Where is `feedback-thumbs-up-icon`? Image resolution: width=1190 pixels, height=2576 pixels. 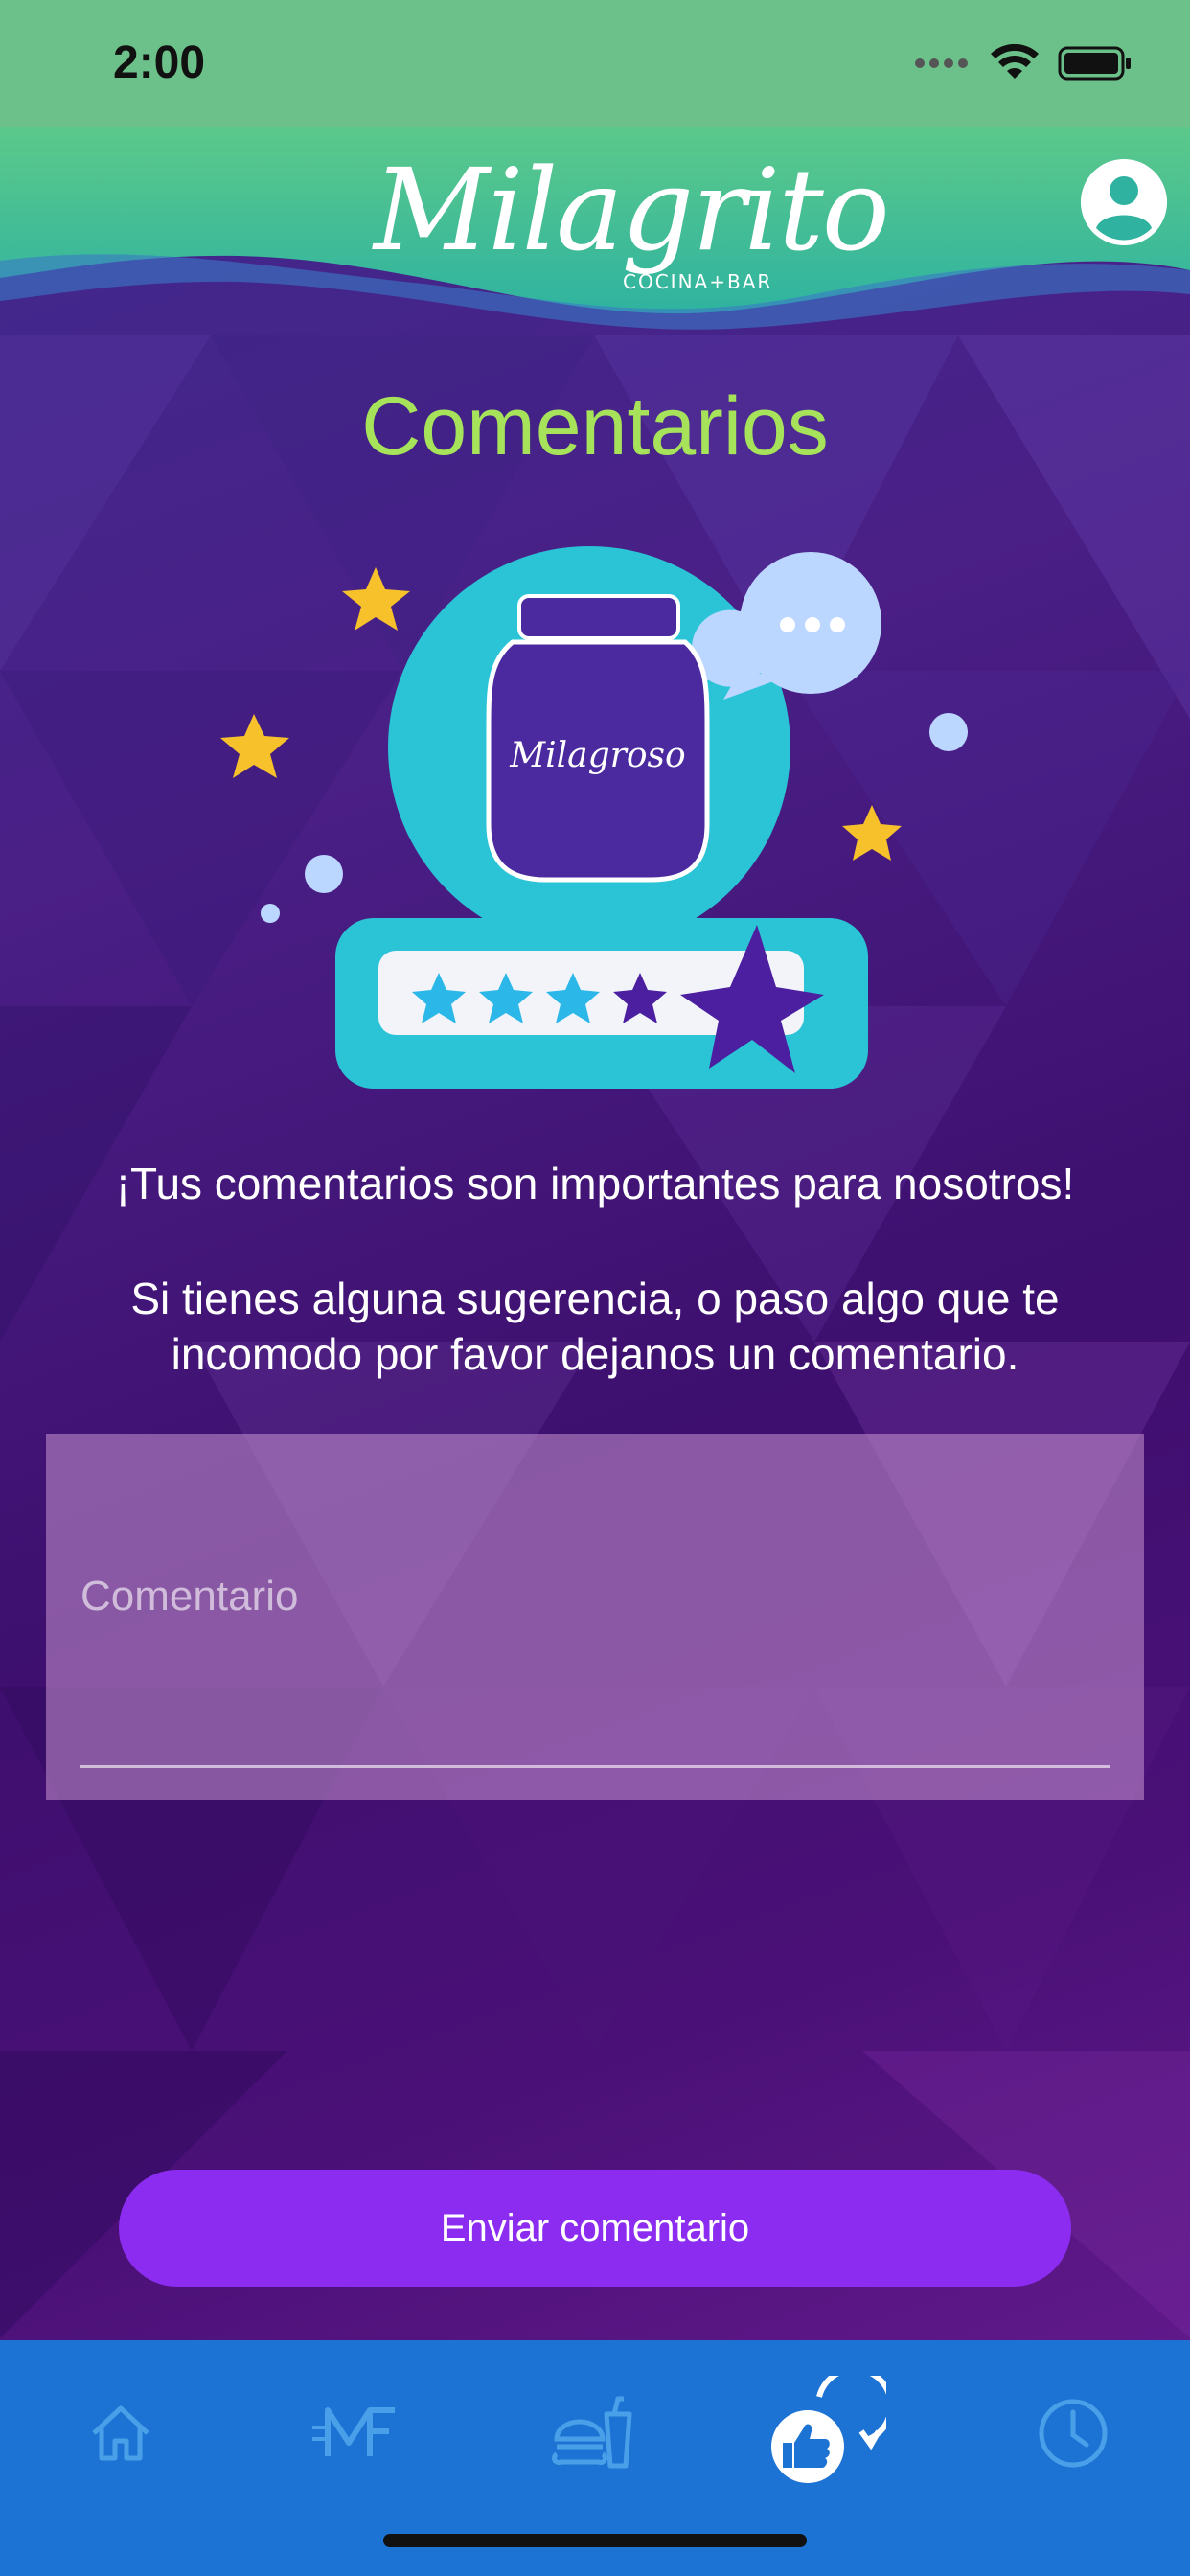
feedback-thumbs-up-icon is located at coordinates (828, 2429).